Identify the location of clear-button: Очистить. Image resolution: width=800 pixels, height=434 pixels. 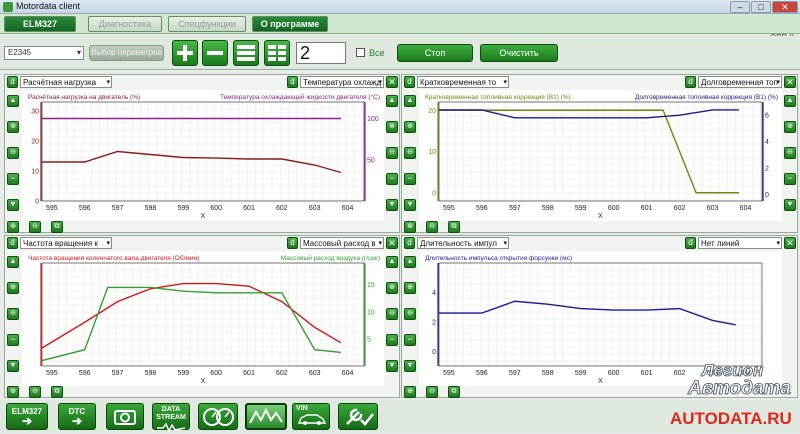
(519, 53).